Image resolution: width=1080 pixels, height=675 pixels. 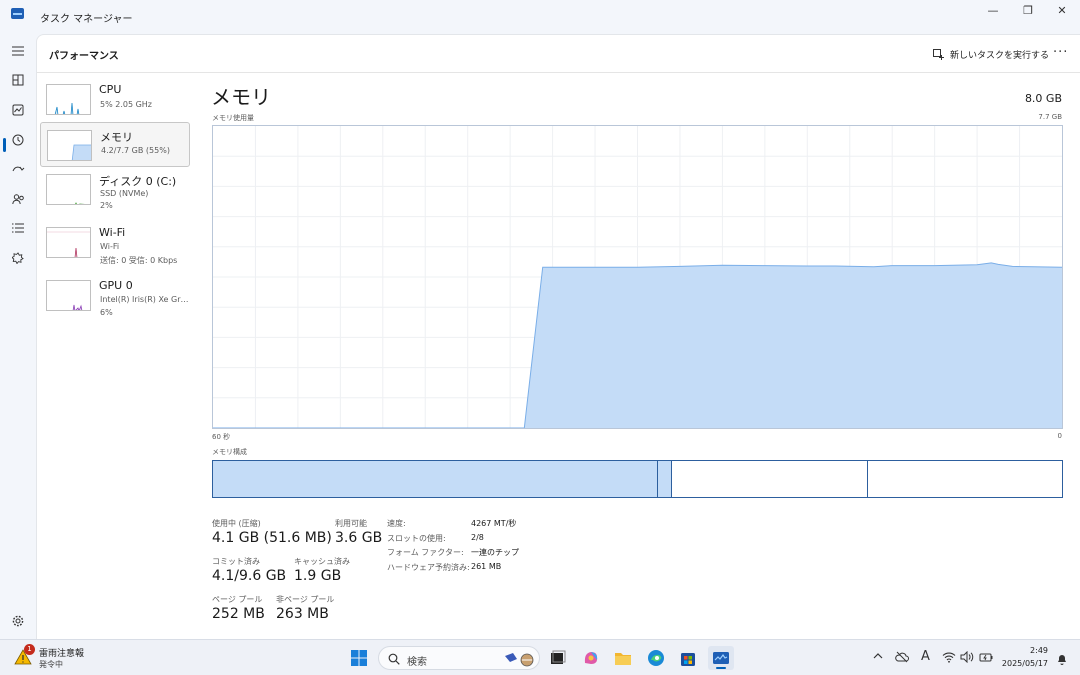 I want to click on nonpaged-pool-label: 非ページ プール, so click(x=305, y=599).